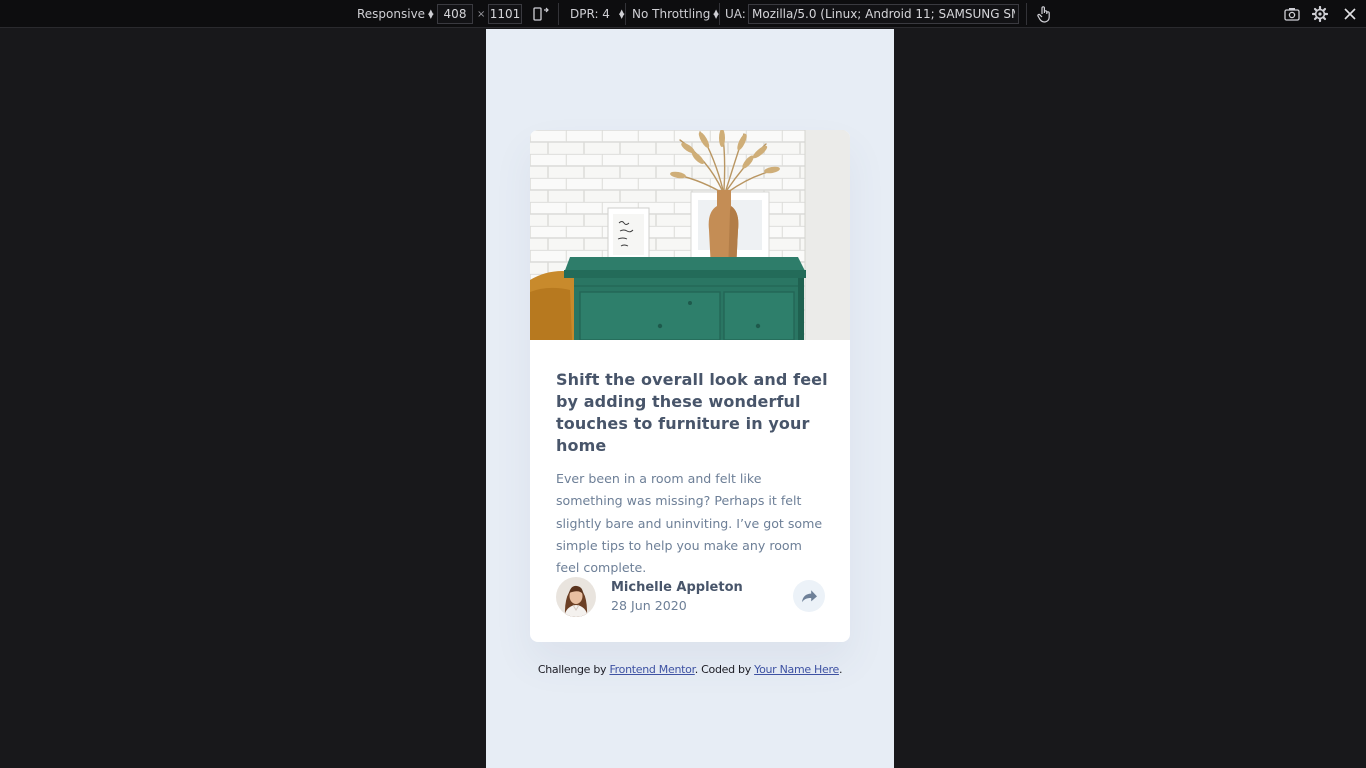 The width and height of the screenshot is (1366, 768). Describe the element at coordinates (690, 235) in the screenshot. I see `drawers-image` at that location.